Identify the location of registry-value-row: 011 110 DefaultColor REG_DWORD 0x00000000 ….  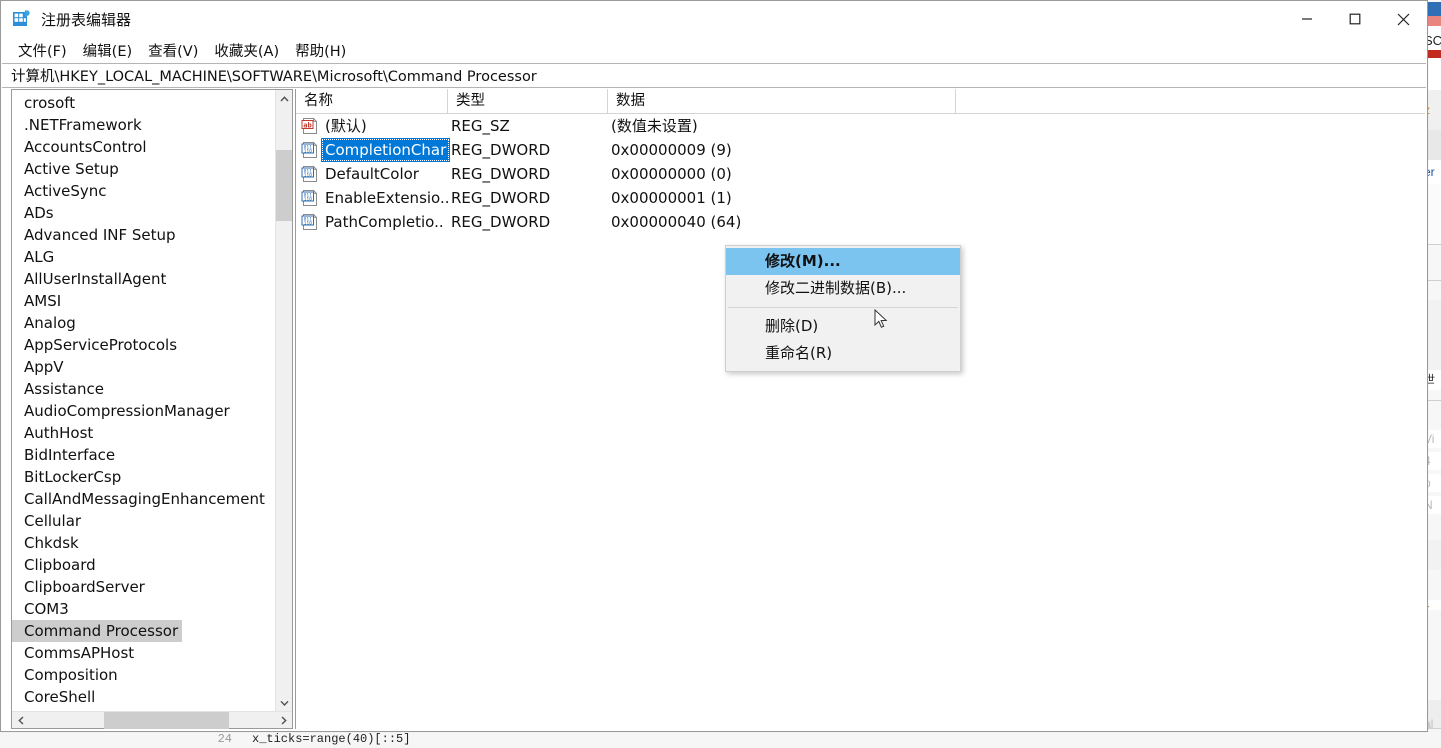
(860, 174).